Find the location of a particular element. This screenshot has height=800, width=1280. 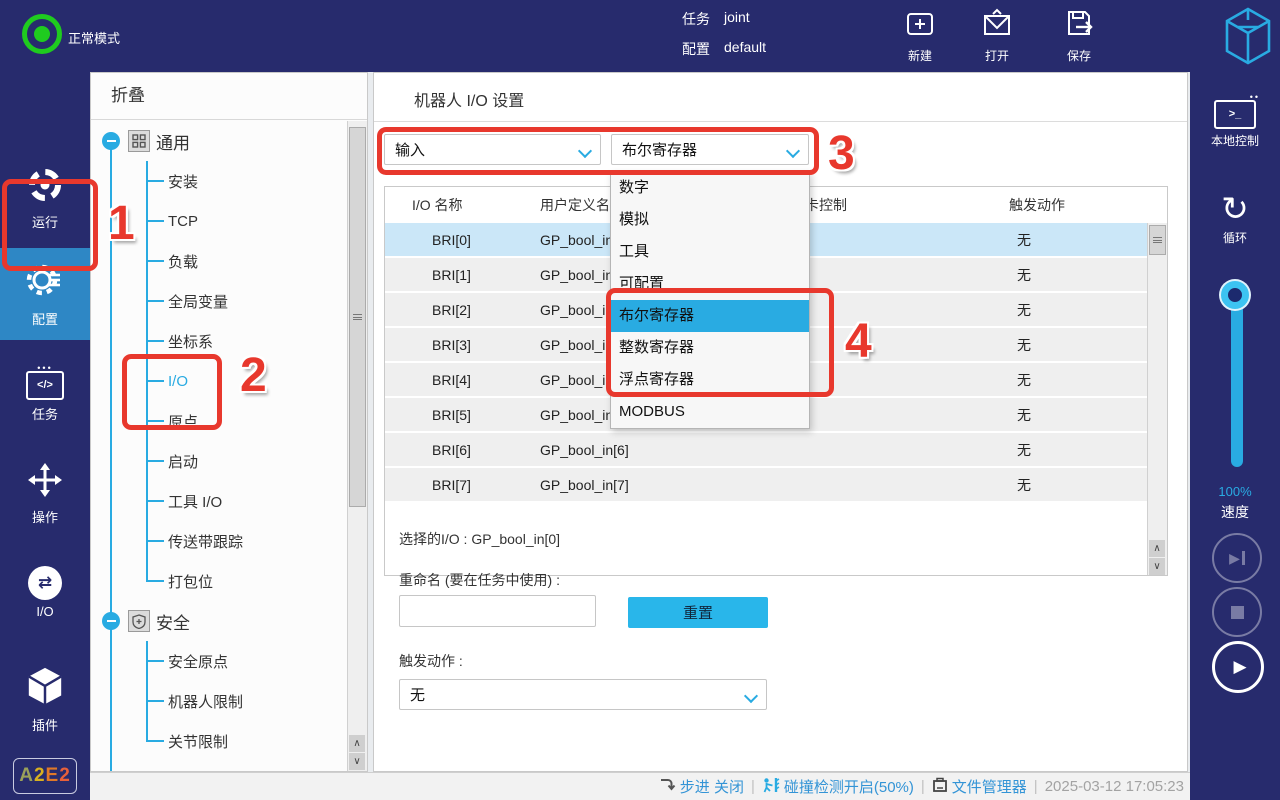

table-row: BRI[7] GP_bool_in[7] 无 is located at coordinates (766, 485).